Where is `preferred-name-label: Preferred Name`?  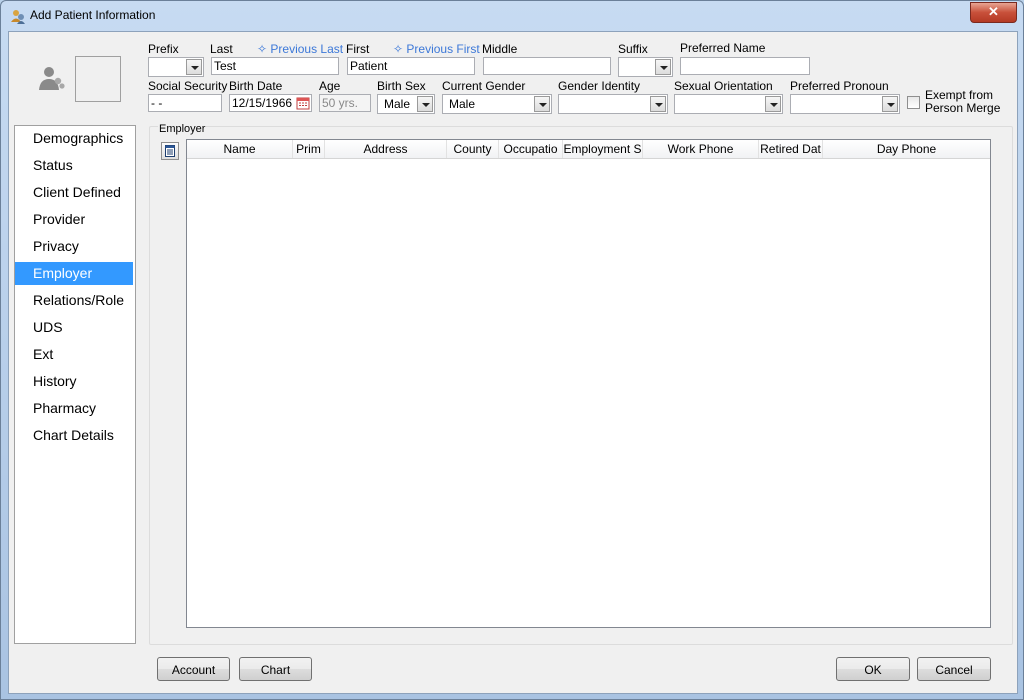 preferred-name-label: Preferred Name is located at coordinates (723, 48).